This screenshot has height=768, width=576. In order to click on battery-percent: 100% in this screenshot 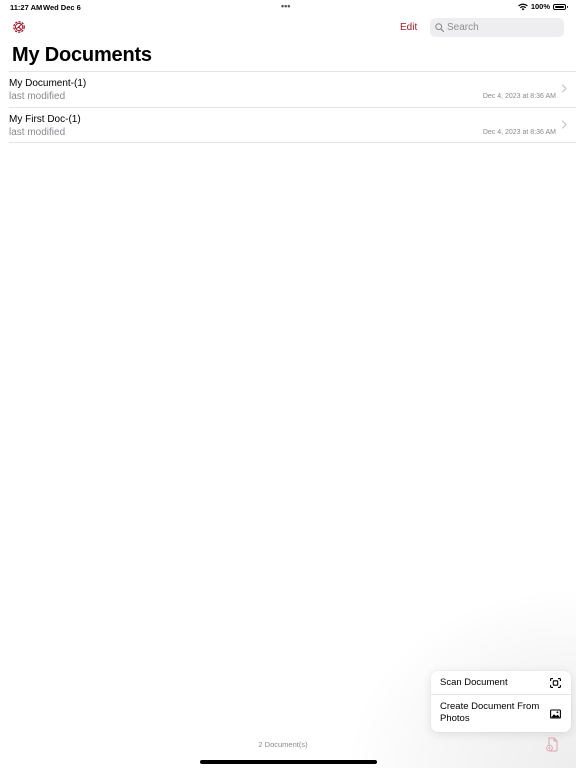, I will do `click(540, 6)`.